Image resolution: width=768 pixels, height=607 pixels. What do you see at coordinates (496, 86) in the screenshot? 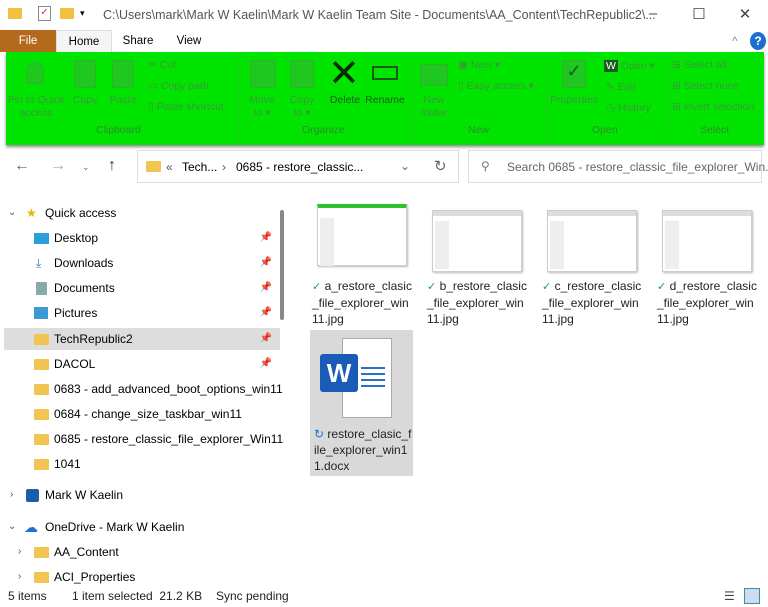
I see `easy-access-button: ▯ Easy access ▾` at bounding box center [496, 86].